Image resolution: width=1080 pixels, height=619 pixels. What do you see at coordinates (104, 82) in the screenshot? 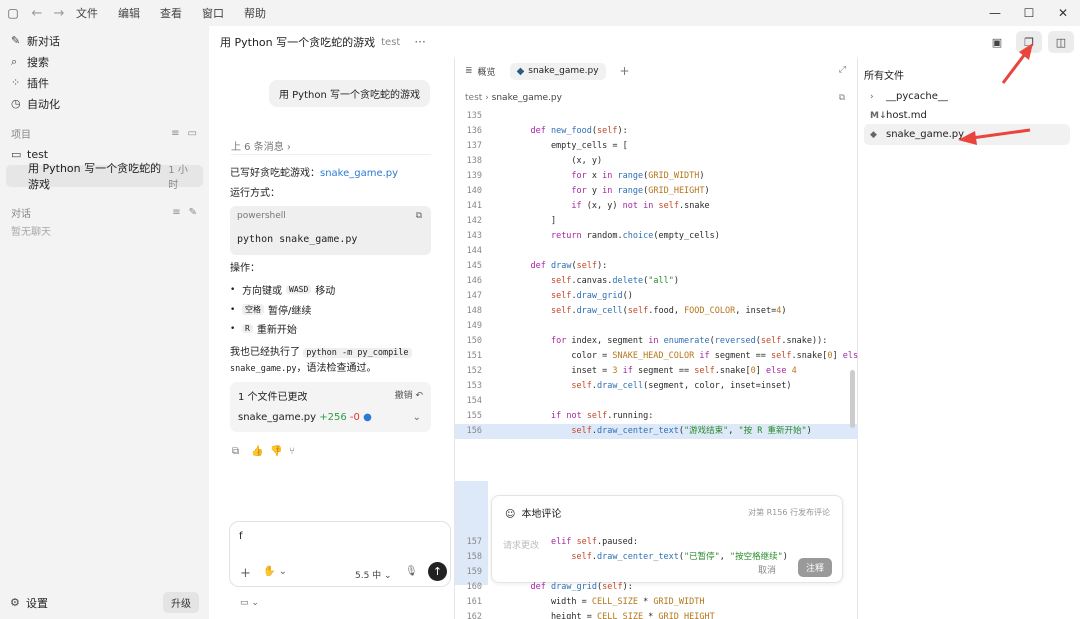
I see `sidebar-item-plugins: ⁘ 插件` at bounding box center [104, 82].